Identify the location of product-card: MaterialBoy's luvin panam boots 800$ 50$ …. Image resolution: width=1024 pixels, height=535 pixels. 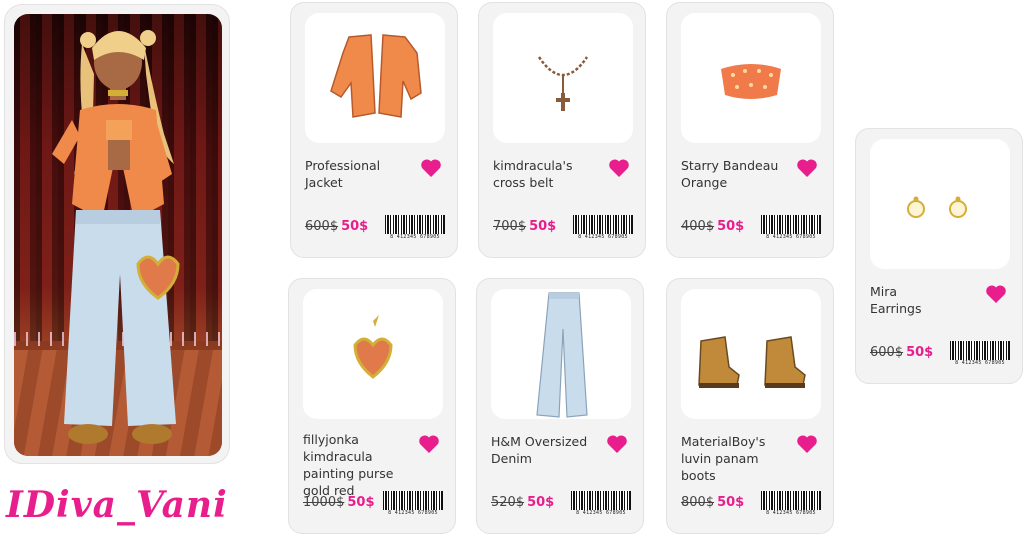
(750, 406).